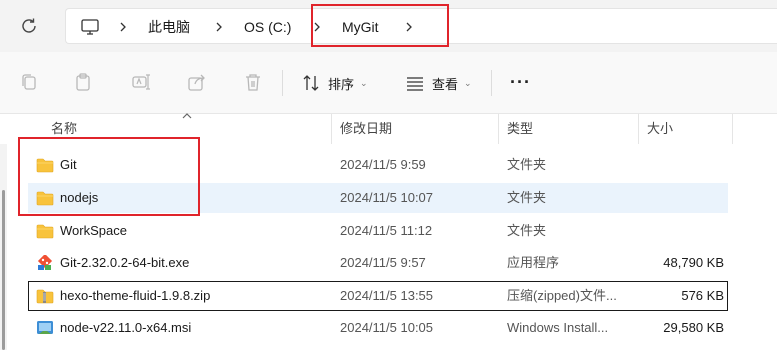 This screenshot has height=350, width=777. I want to click on file-size: 48,790 KB, so click(693, 262).